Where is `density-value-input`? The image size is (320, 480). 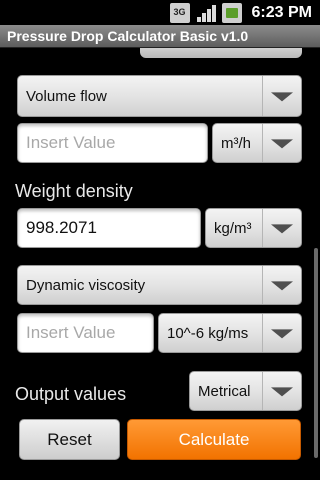
density-value-input is located at coordinates (109, 228).